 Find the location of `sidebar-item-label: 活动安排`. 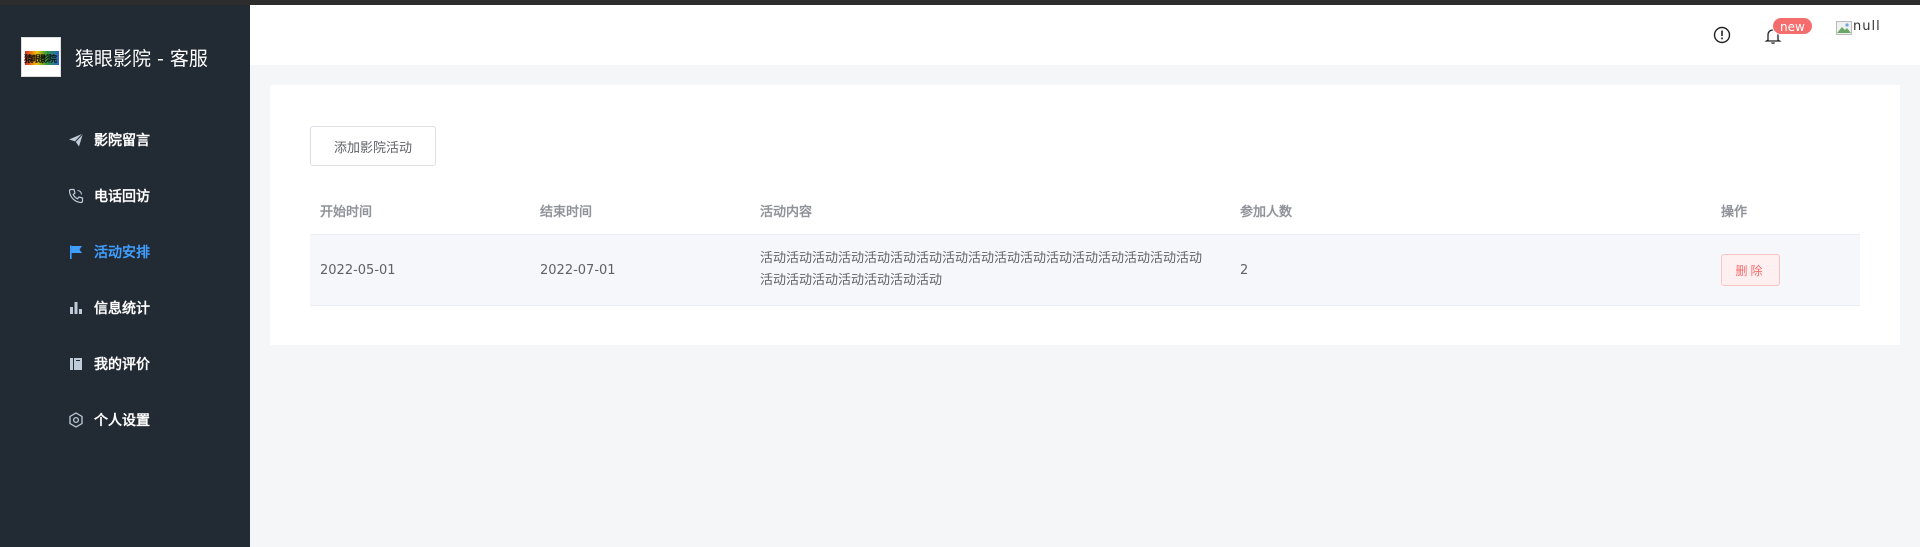

sidebar-item-label: 活动安排 is located at coordinates (122, 253).